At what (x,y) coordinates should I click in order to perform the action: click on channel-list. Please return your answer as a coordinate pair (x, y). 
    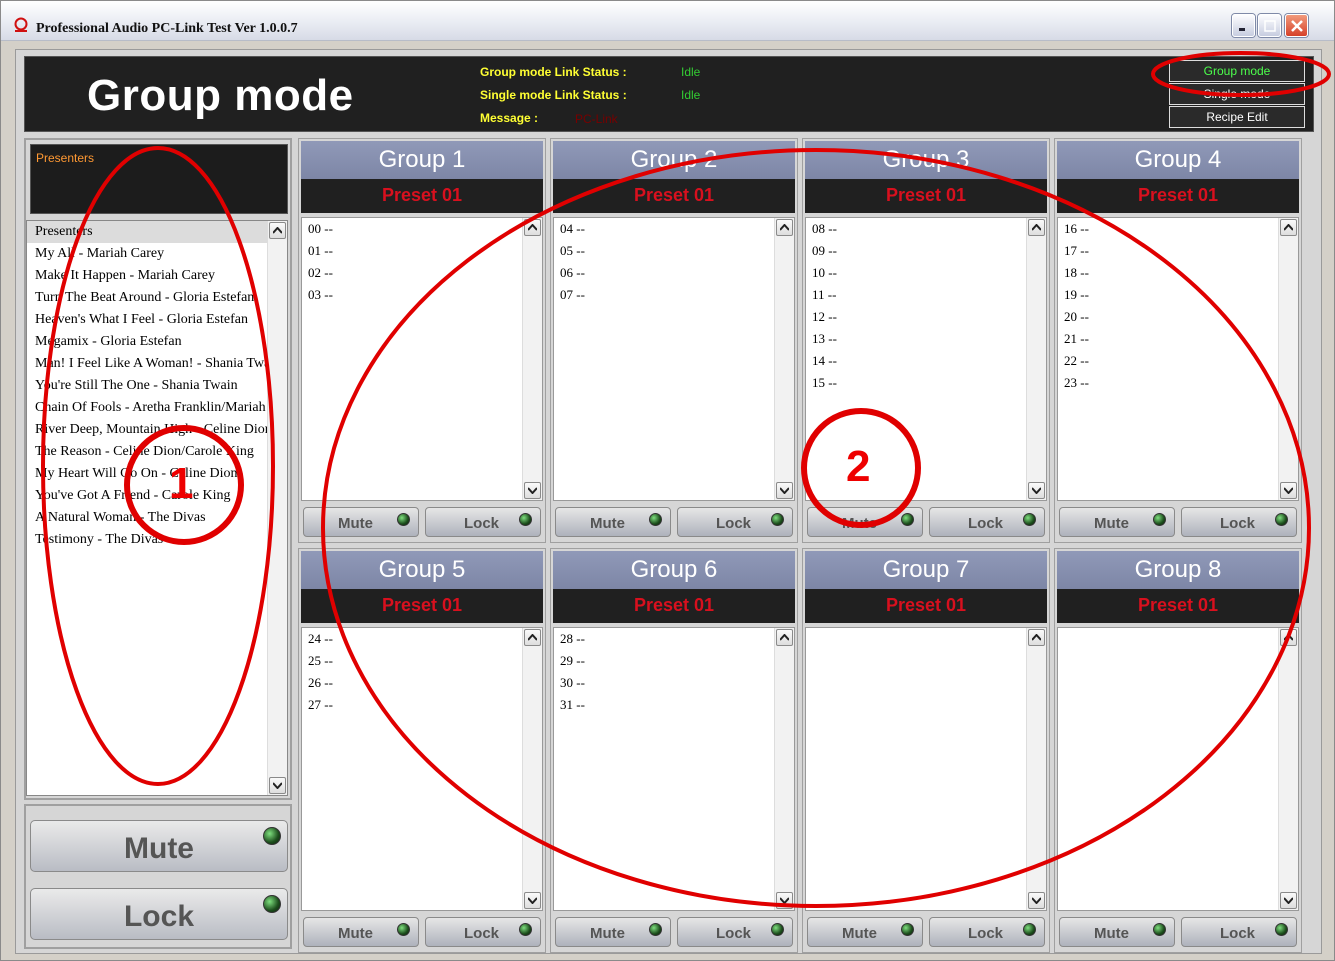
    Looking at the image, I should click on (926, 769).